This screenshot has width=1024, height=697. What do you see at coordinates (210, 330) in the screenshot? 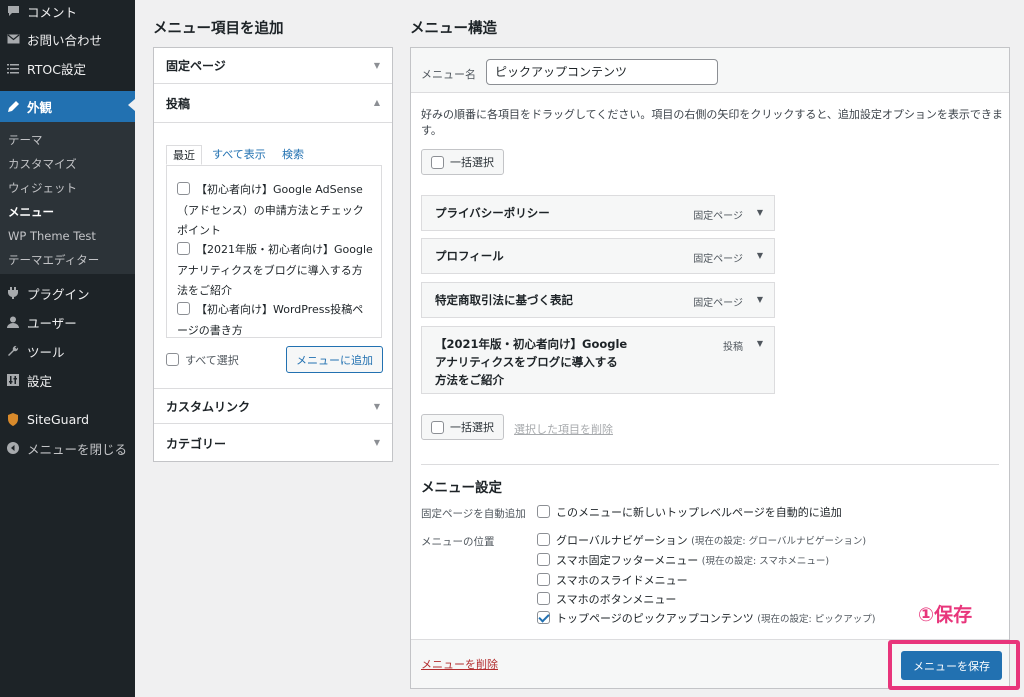
I see `list-item-text: ージの書き方` at bounding box center [210, 330].